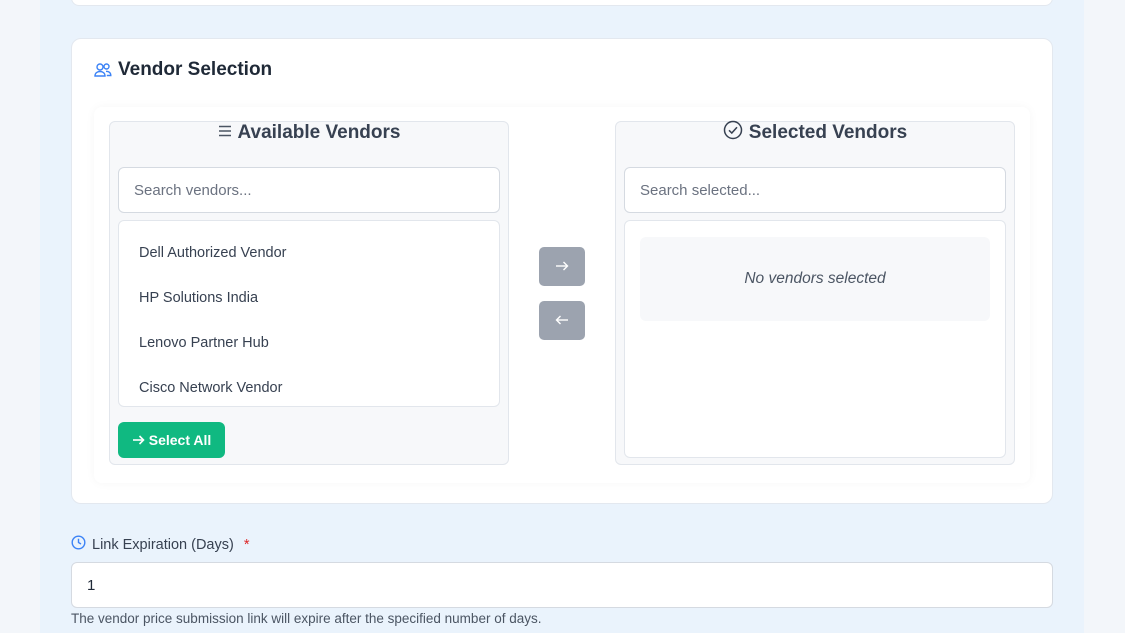 Image resolution: width=1125 pixels, height=633 pixels. Describe the element at coordinates (309, 343) in the screenshot. I see `list-item: Lenovo Partner Hub` at that location.